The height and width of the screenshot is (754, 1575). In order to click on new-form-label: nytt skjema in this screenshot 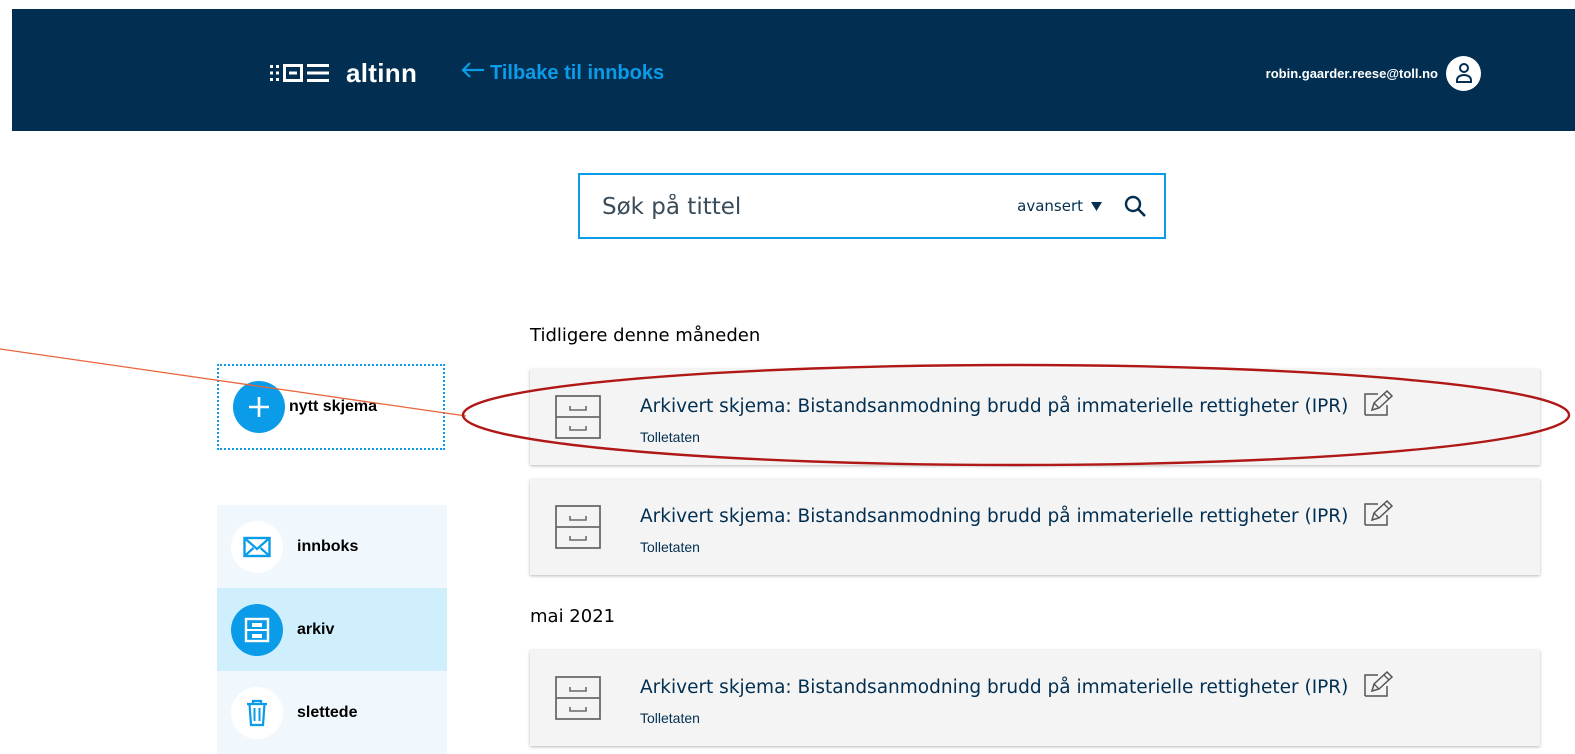, I will do `click(333, 406)`.